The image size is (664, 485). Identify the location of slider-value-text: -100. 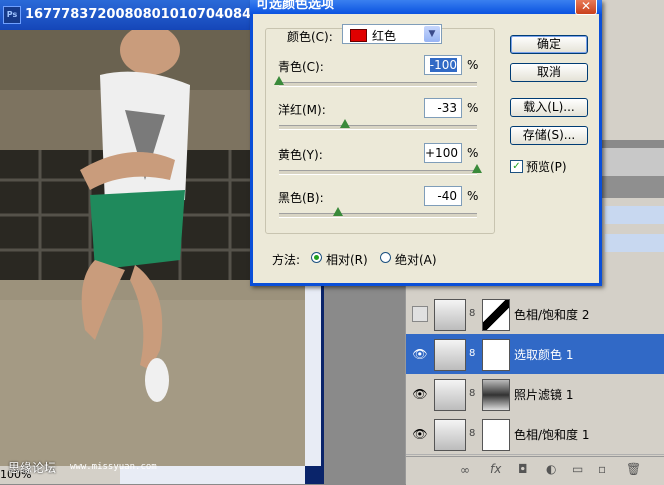
(443, 65).